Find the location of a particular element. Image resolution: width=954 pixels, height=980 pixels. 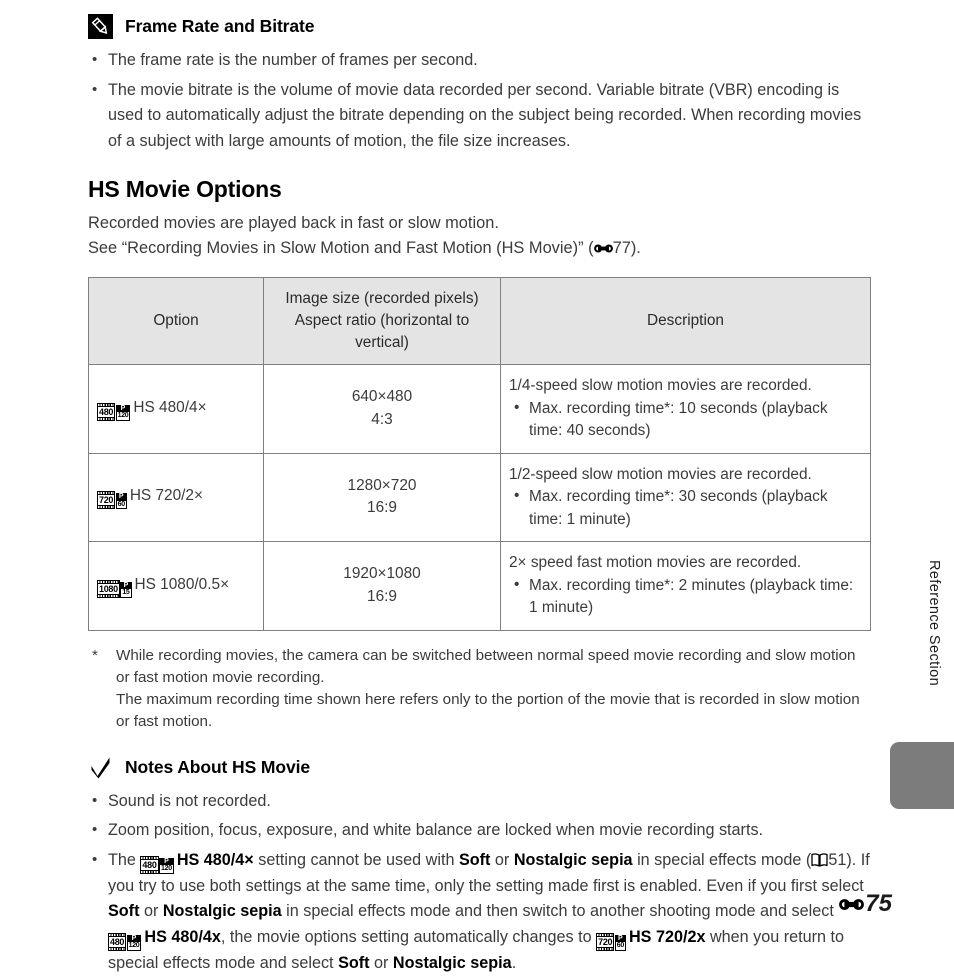

book-icon is located at coordinates (819, 859).